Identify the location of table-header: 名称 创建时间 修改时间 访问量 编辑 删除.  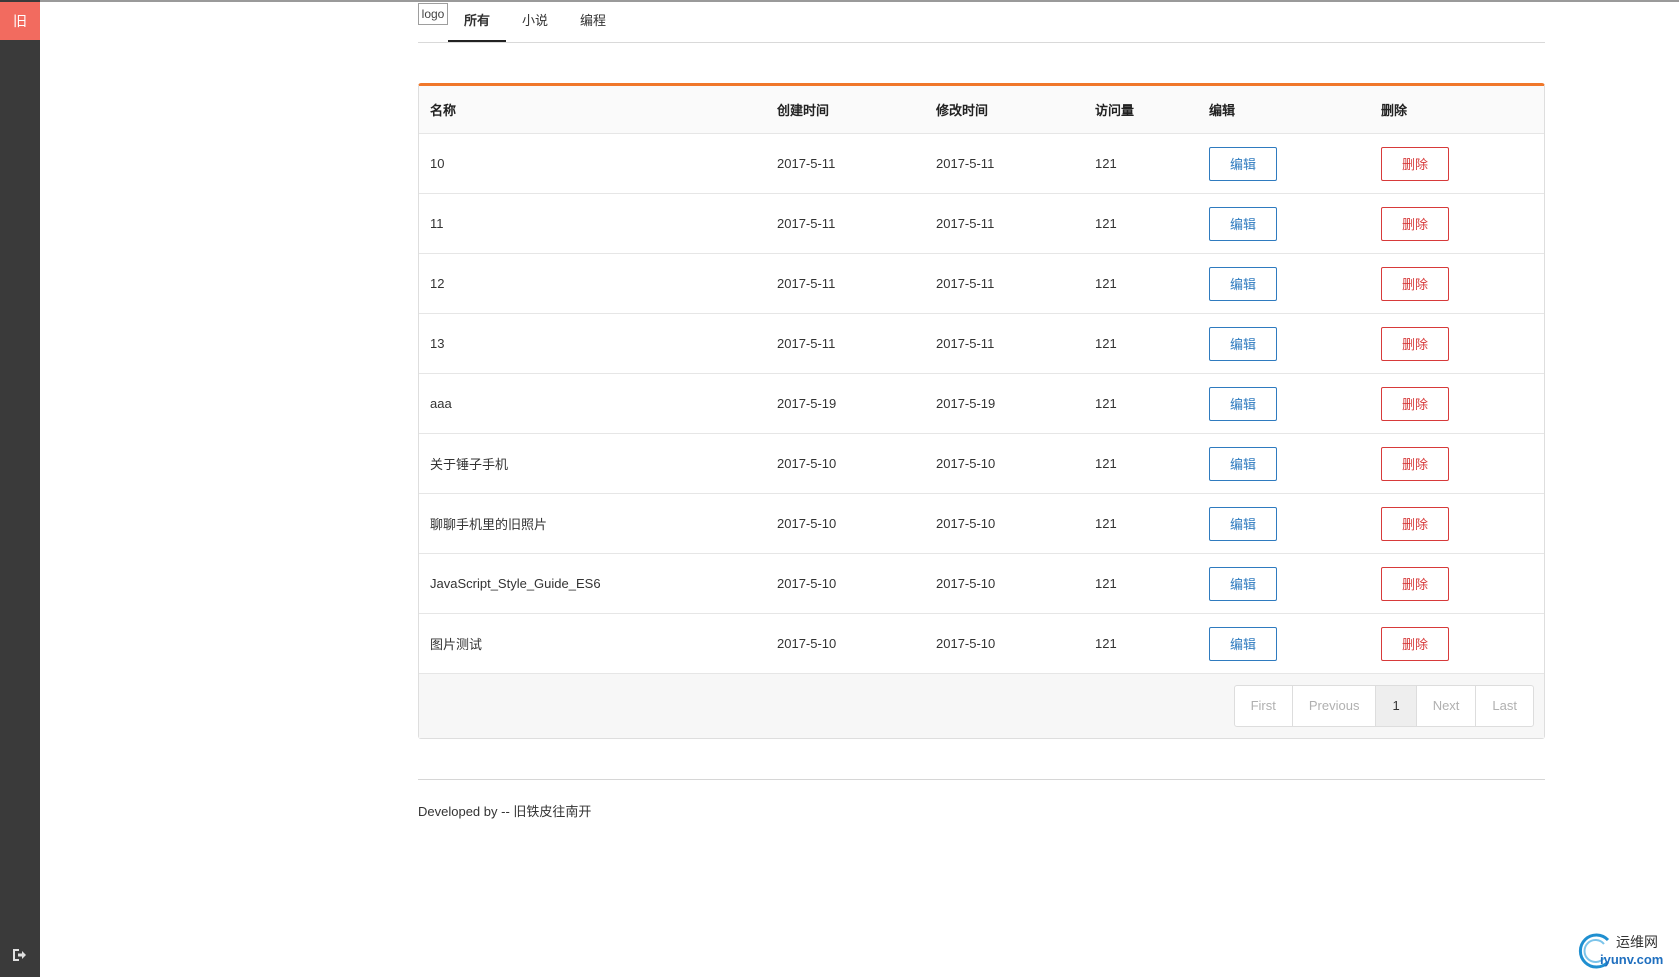
(981, 110).